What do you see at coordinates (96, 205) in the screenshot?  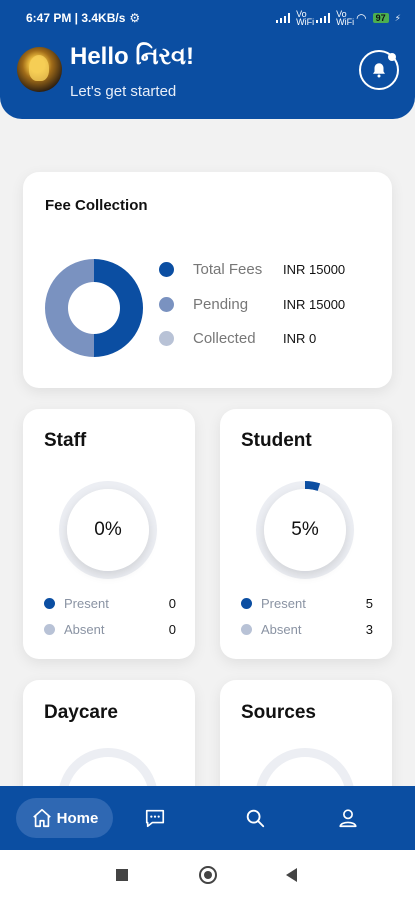 I see `fee-collection-title: Fee Collection` at bounding box center [96, 205].